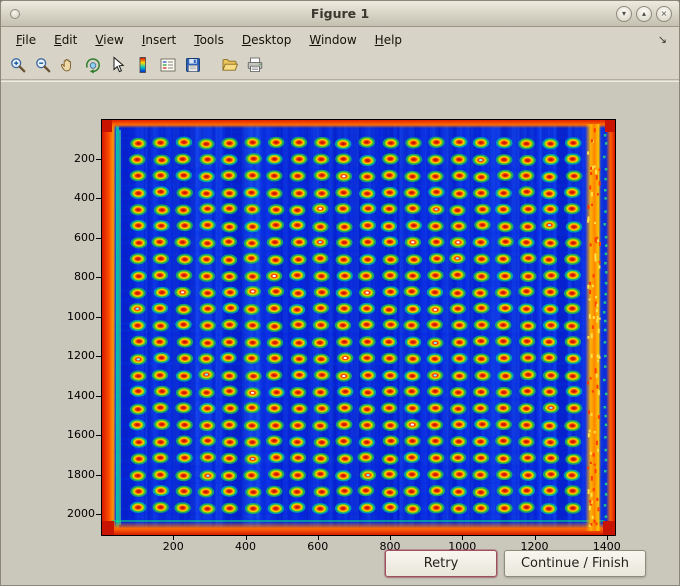 This screenshot has height=586, width=680. I want to click on menu-item-help: Help, so click(388, 40).